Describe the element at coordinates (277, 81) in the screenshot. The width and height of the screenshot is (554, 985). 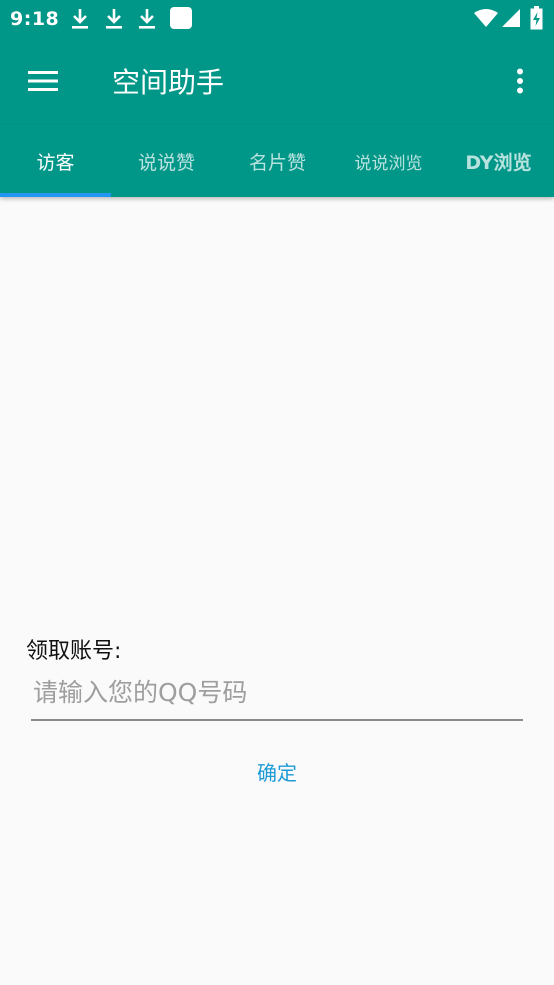
I see `app-bar: 空间助手` at that location.